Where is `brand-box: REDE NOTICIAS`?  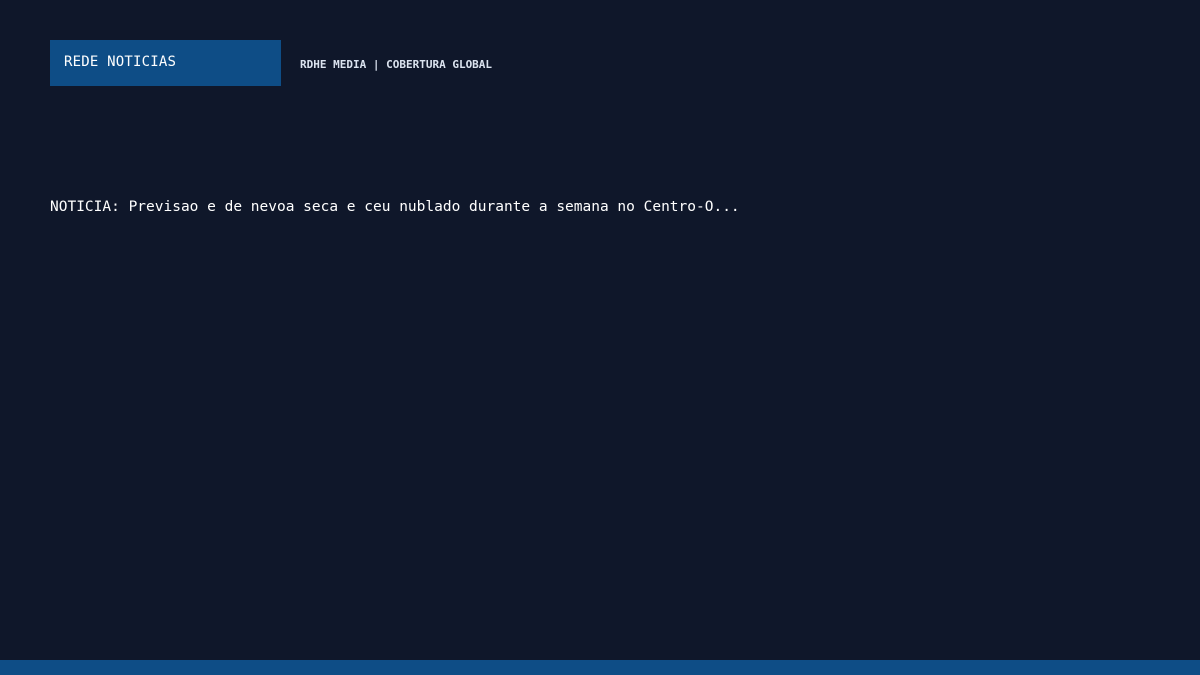 brand-box: REDE NOTICIAS is located at coordinates (165, 63).